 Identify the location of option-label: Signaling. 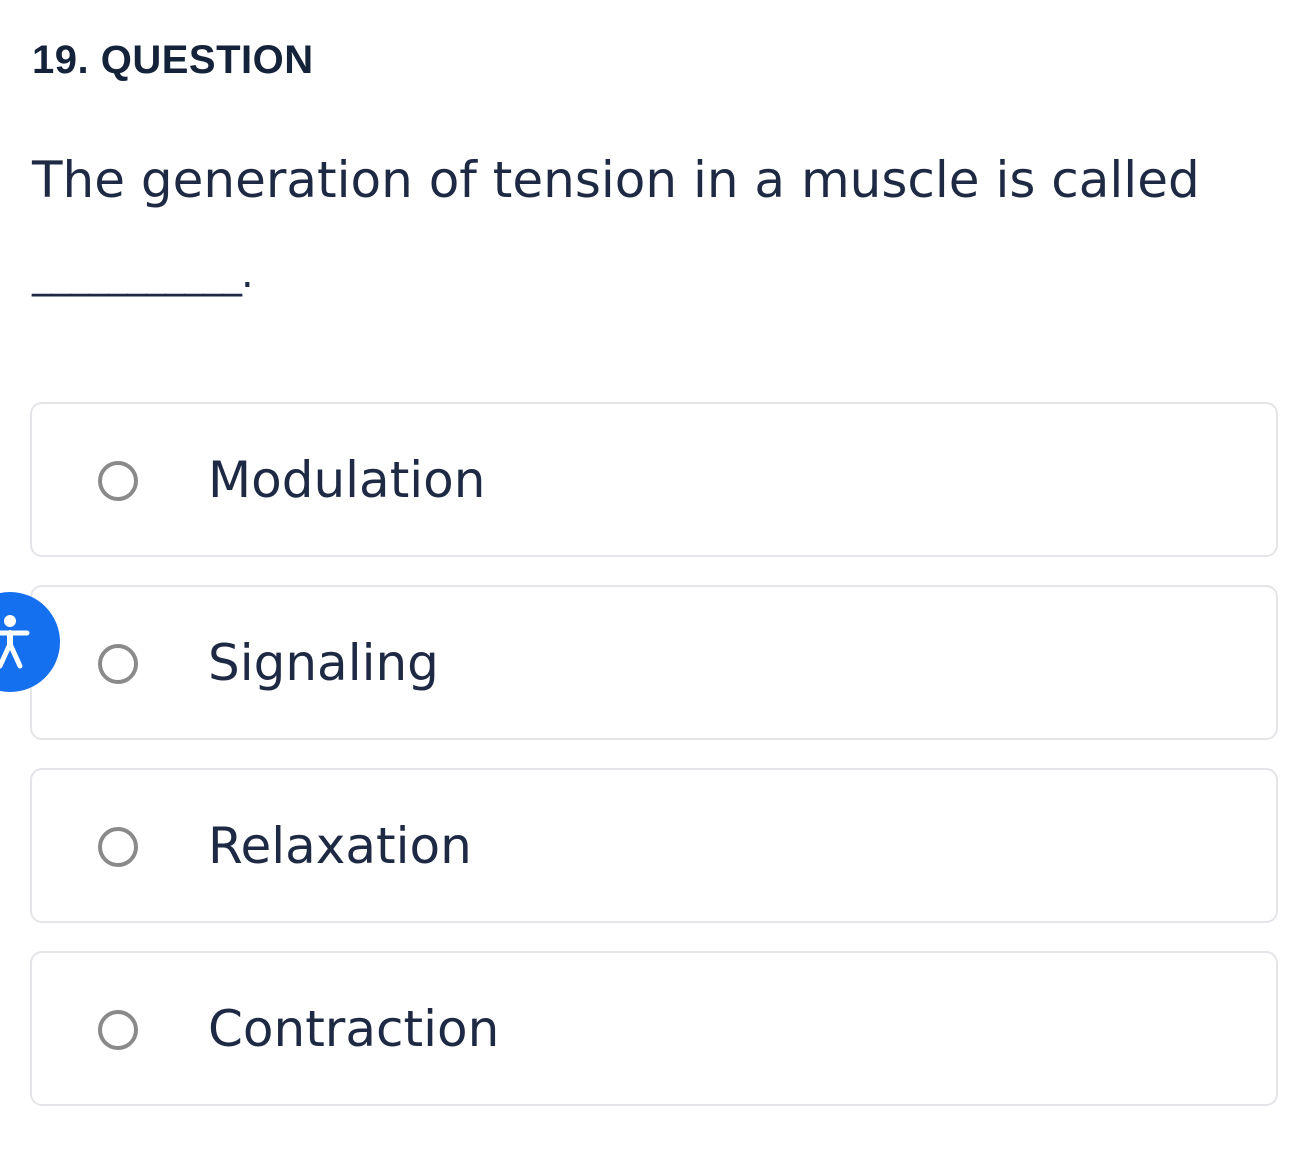
(323, 663).